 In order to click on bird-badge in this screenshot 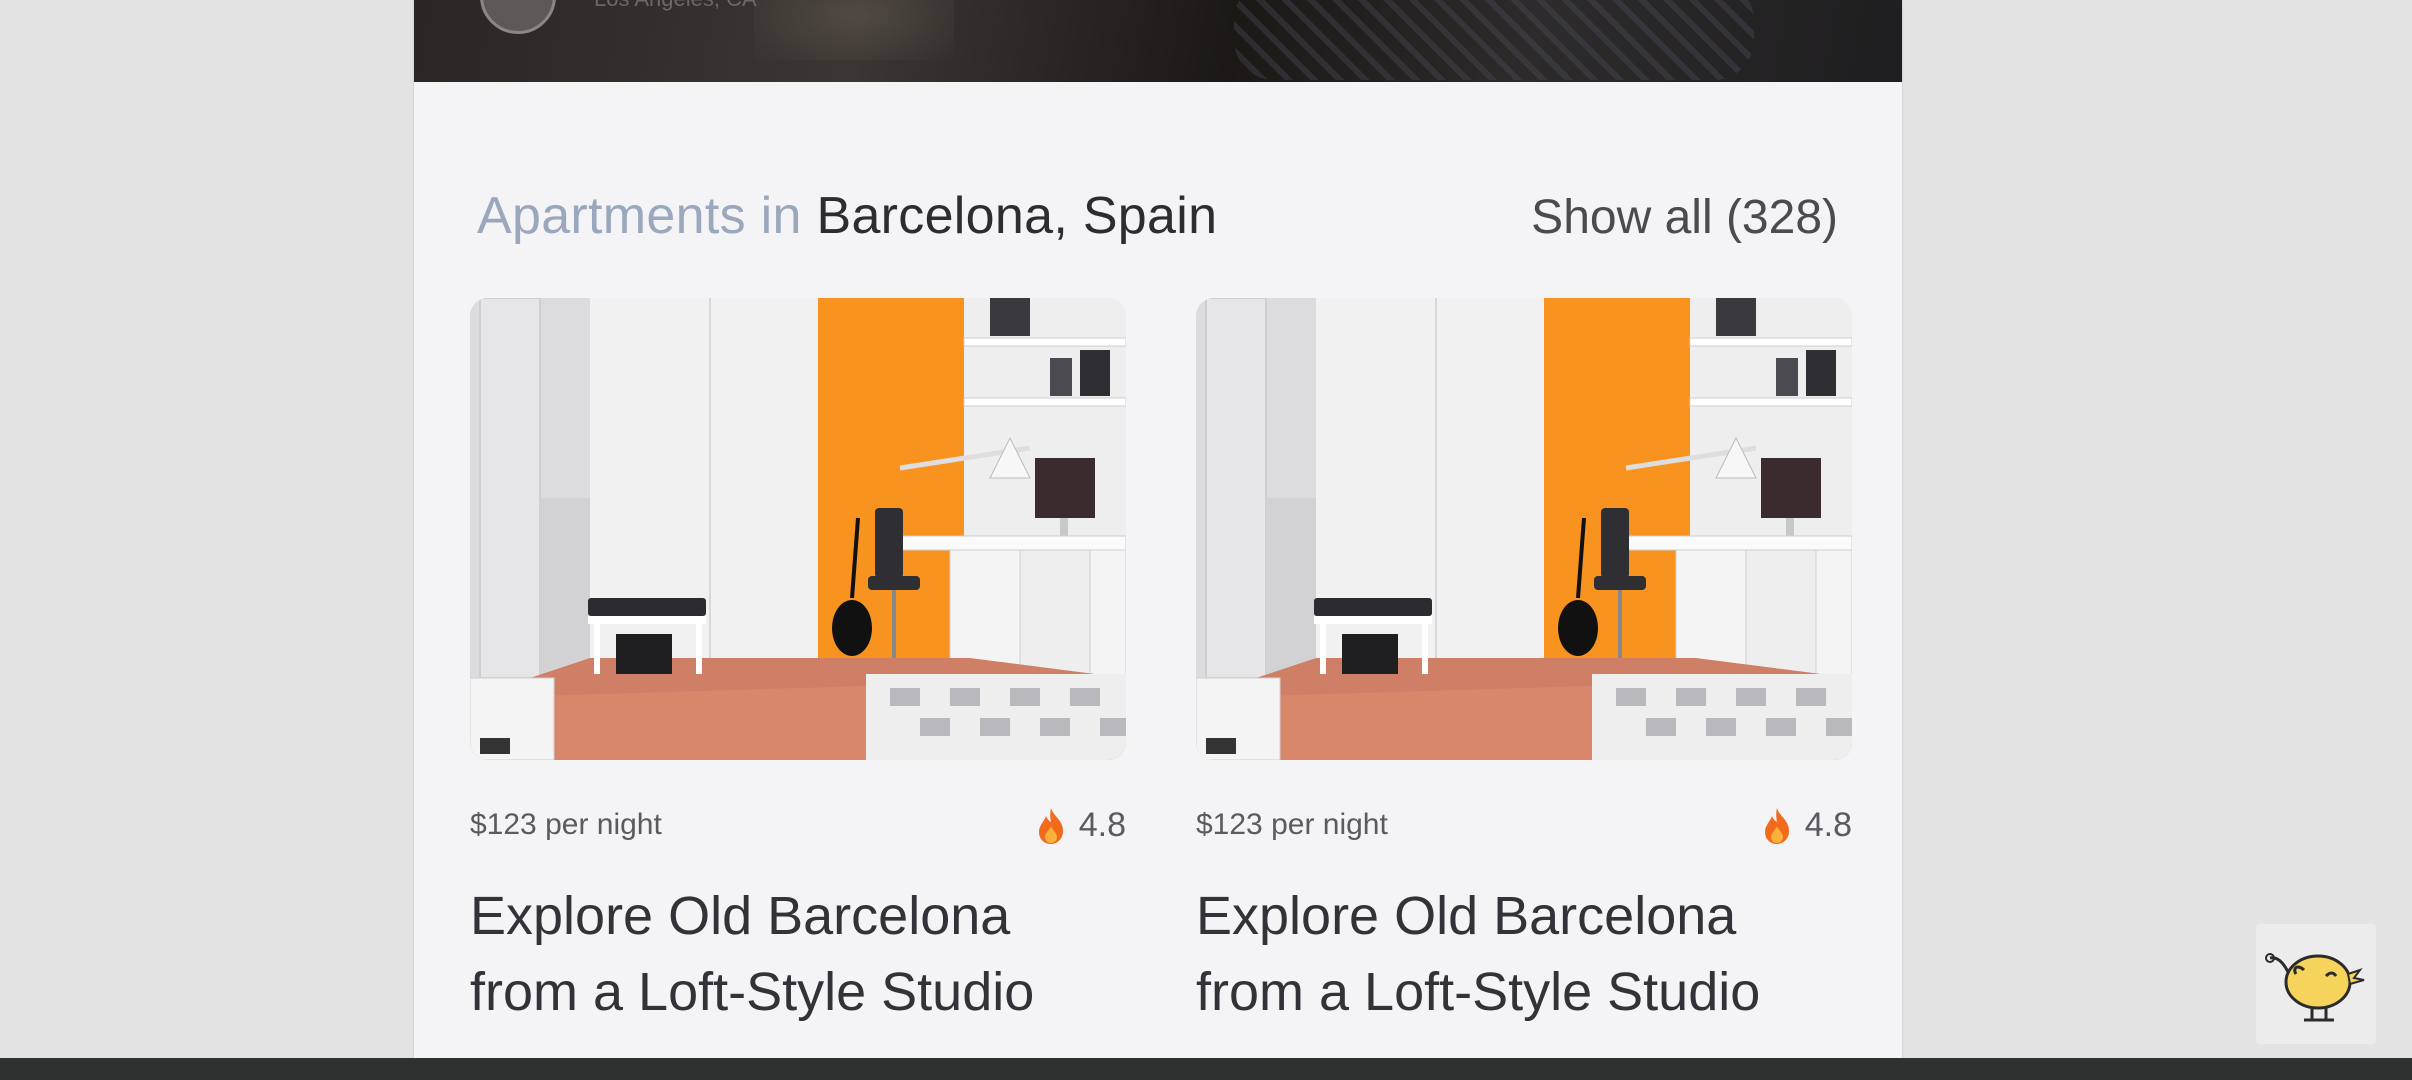, I will do `click(2316, 984)`.